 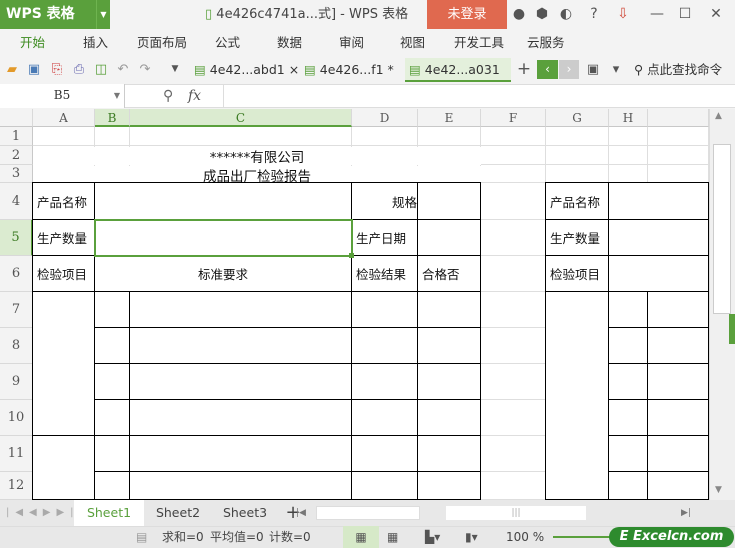 What do you see at coordinates (48, 14) in the screenshot?
I see `app-menu-button: WPS 表格` at bounding box center [48, 14].